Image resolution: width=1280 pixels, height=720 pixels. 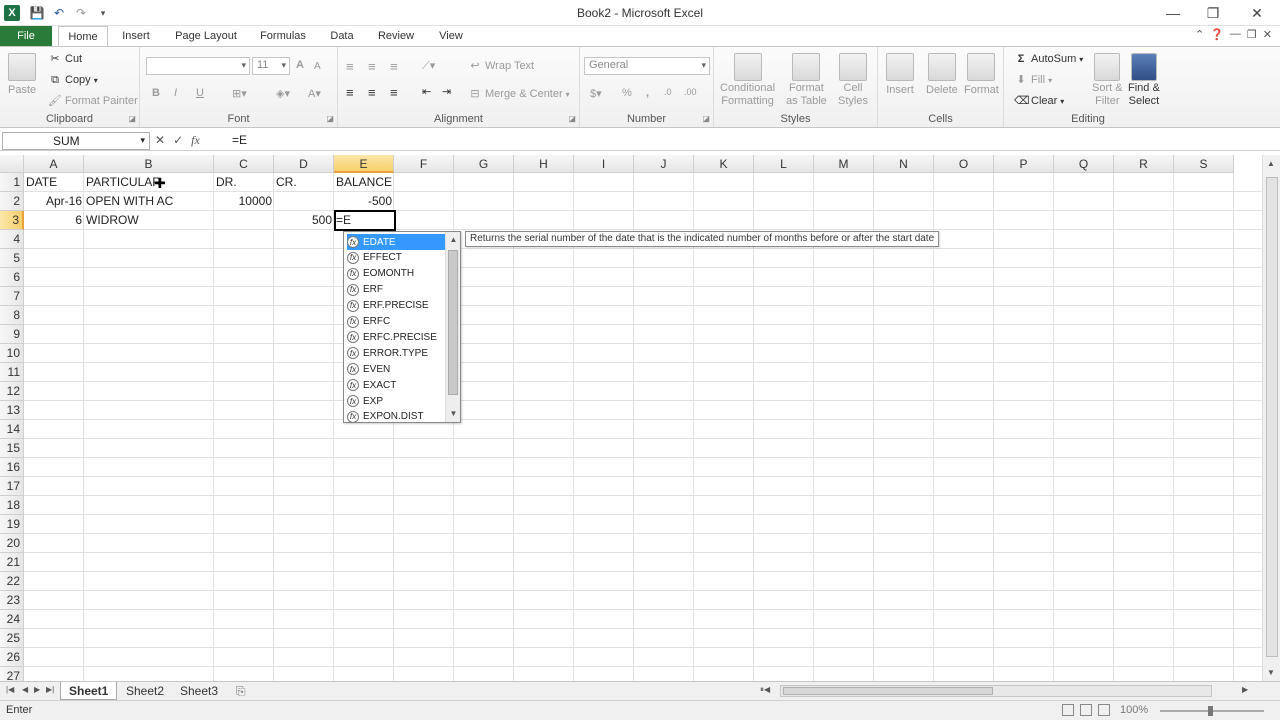 What do you see at coordinates (396, 242) in the screenshot?
I see `autocomplete-item: fx EDATE` at bounding box center [396, 242].